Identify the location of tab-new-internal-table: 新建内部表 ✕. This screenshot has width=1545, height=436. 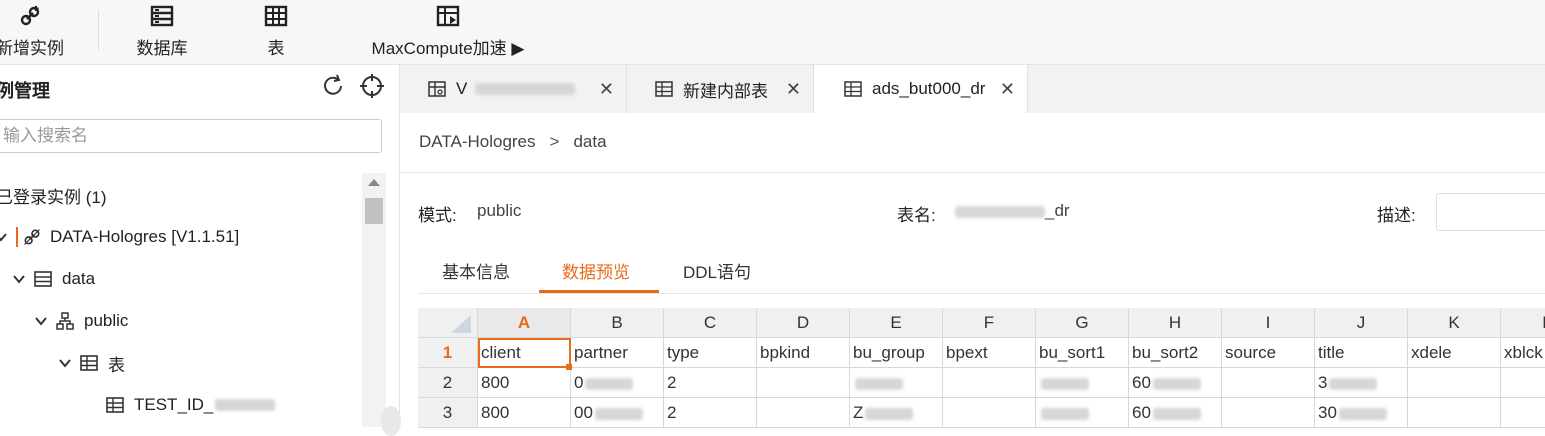
(720, 89).